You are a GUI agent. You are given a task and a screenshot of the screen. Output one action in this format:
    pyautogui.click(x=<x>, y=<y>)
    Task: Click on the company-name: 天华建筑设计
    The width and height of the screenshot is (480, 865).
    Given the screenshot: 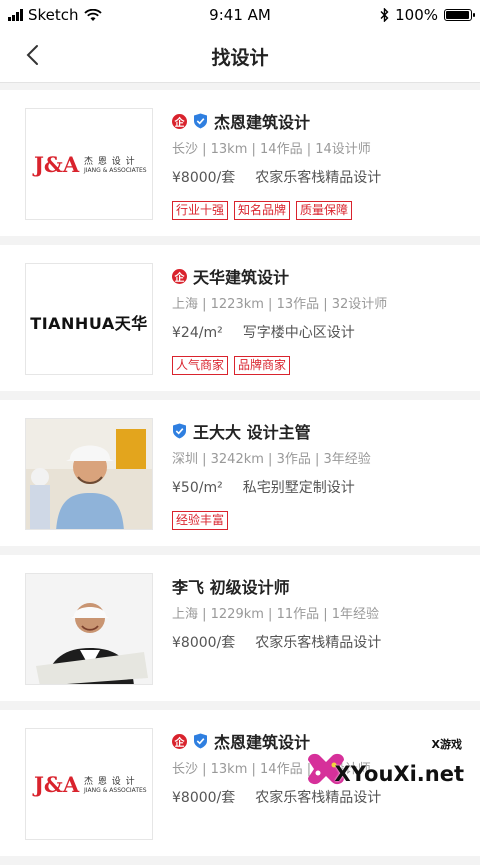 What is the action you would take?
    pyautogui.click(x=241, y=277)
    